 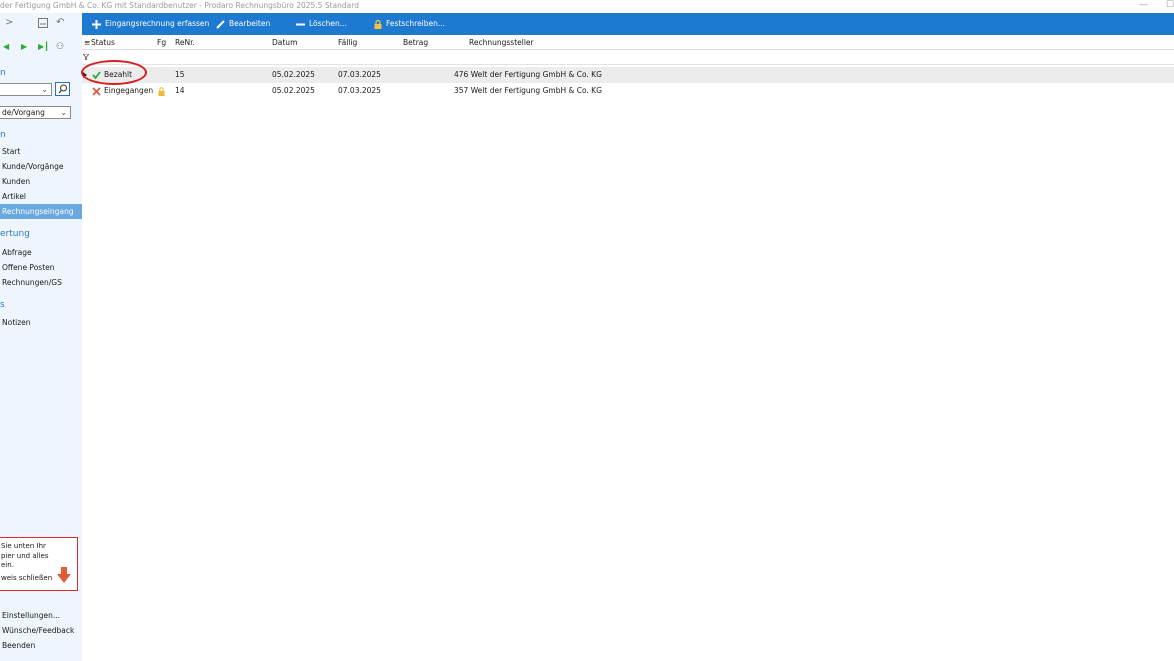 What do you see at coordinates (528, 74) in the screenshot?
I see `cell-rechnungssteller: 476 Welt der Fertigung GmbH & Co. KG` at bounding box center [528, 74].